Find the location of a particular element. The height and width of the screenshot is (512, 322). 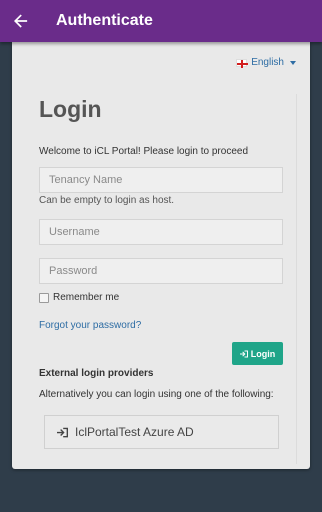

tenancy-name-input is located at coordinates (161, 180).